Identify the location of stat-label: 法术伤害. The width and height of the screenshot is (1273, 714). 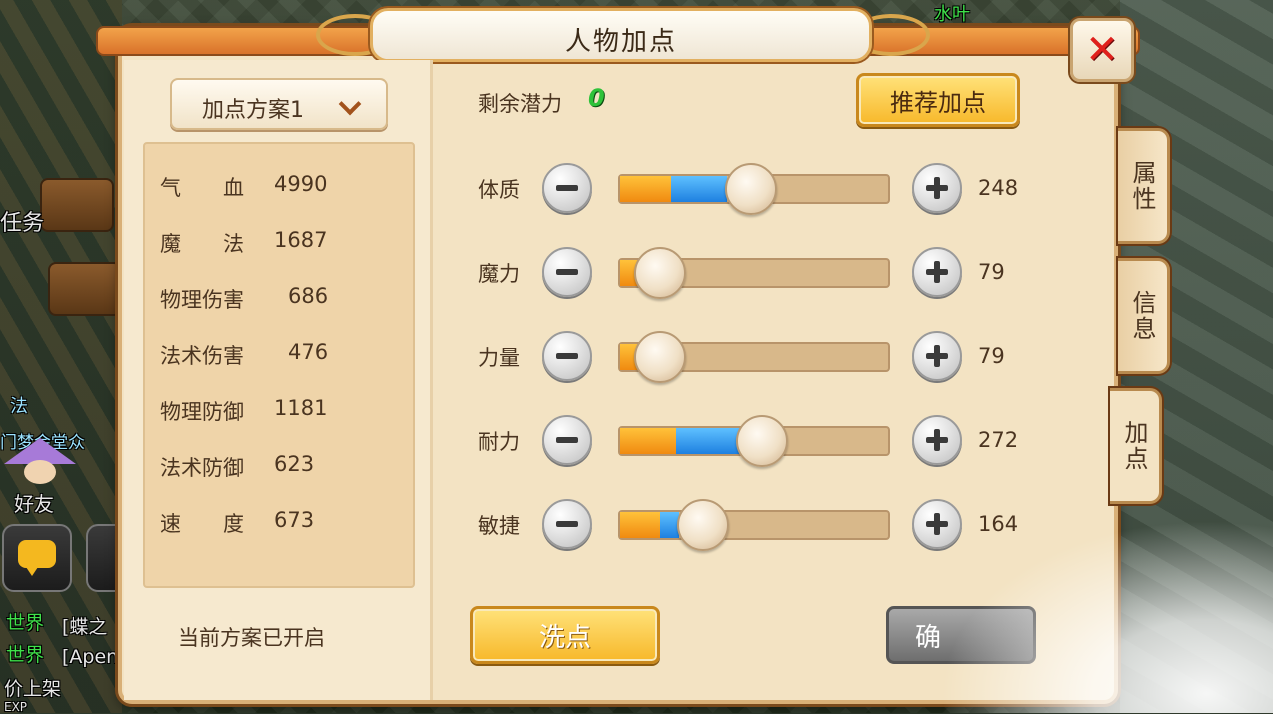
(202, 356).